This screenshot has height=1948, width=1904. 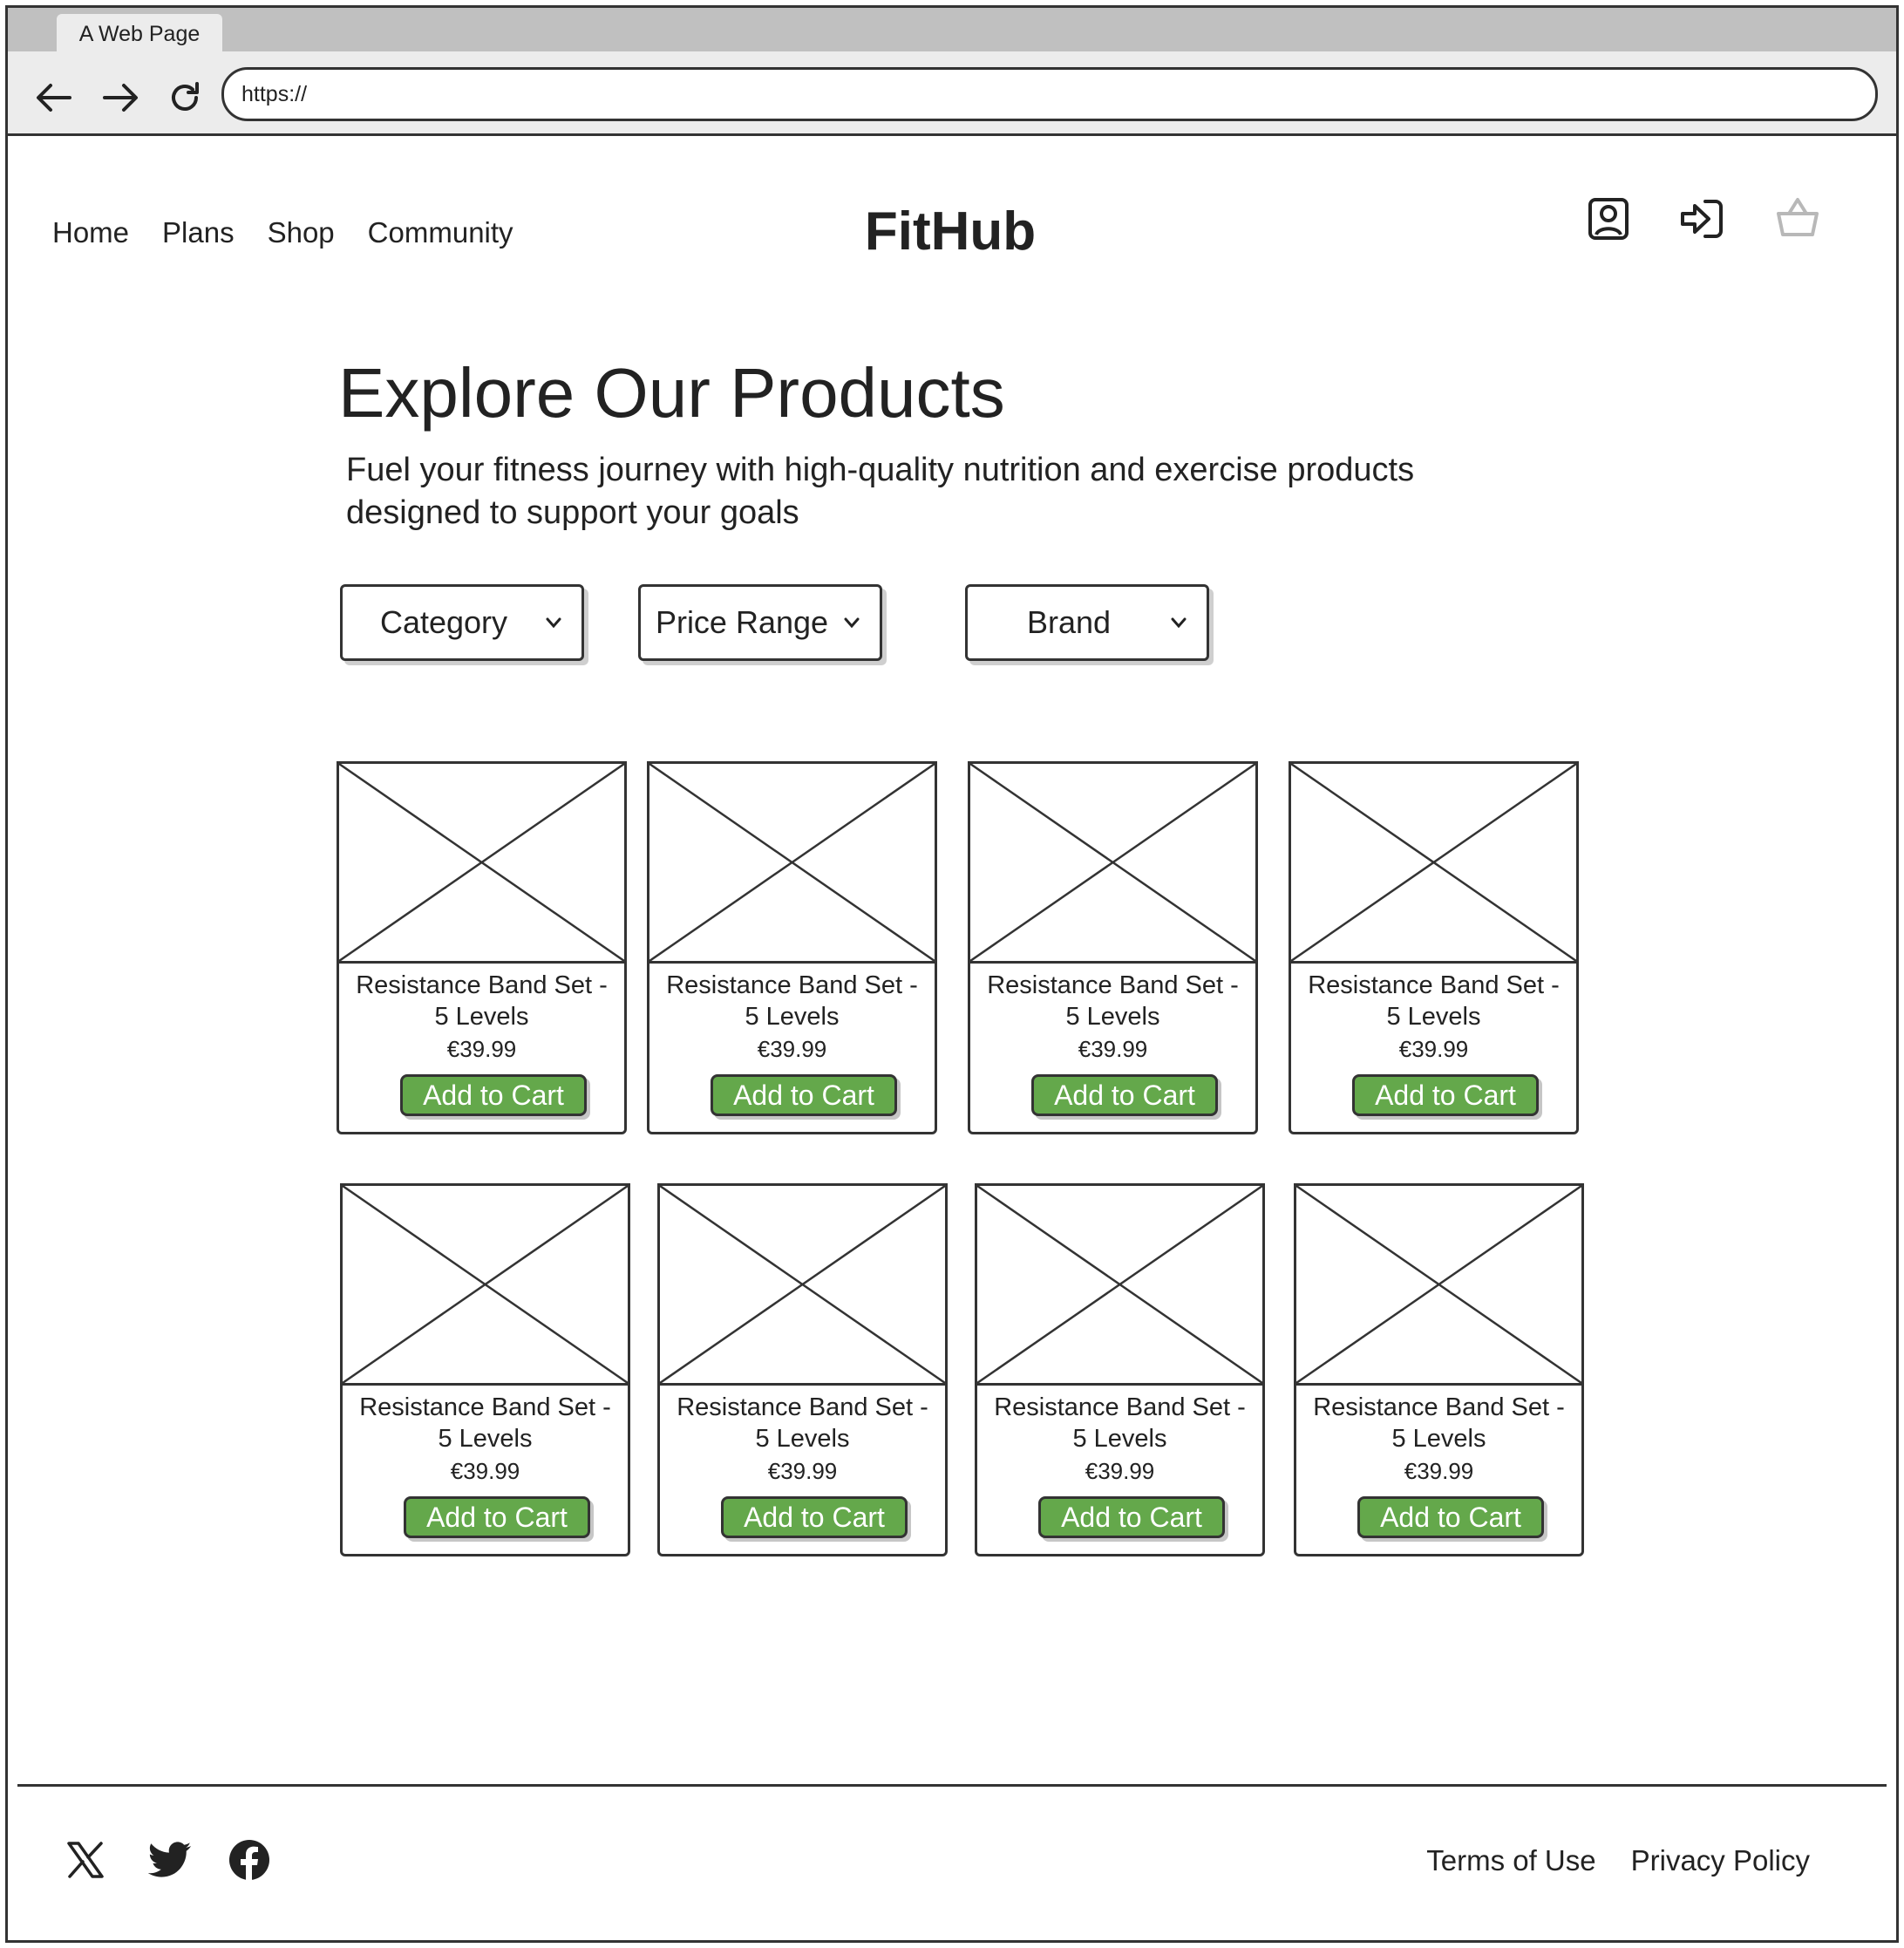 What do you see at coordinates (198, 232) in the screenshot?
I see `nav-plans: Plans` at bounding box center [198, 232].